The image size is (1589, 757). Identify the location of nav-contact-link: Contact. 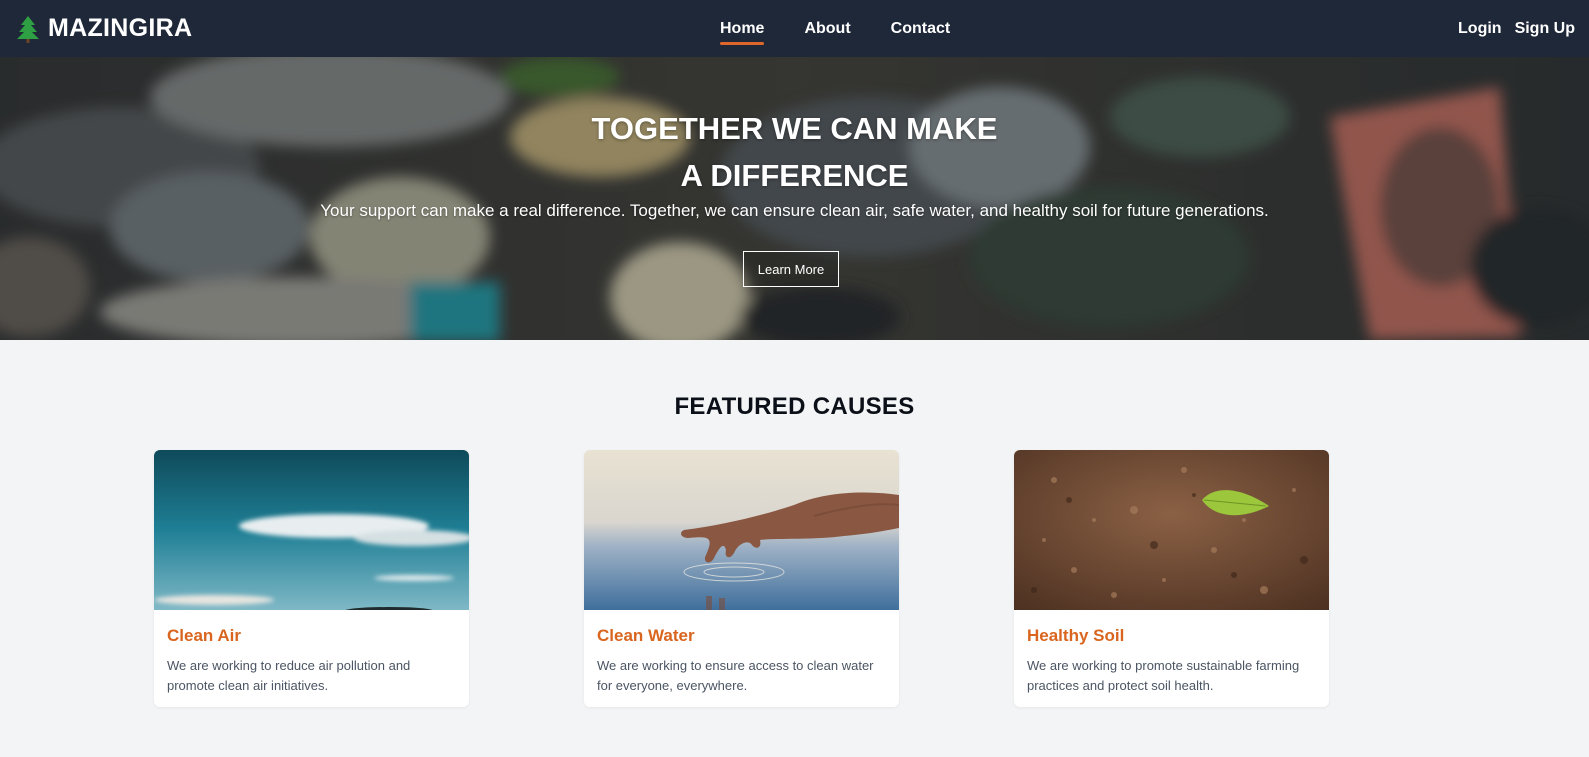
(921, 29).